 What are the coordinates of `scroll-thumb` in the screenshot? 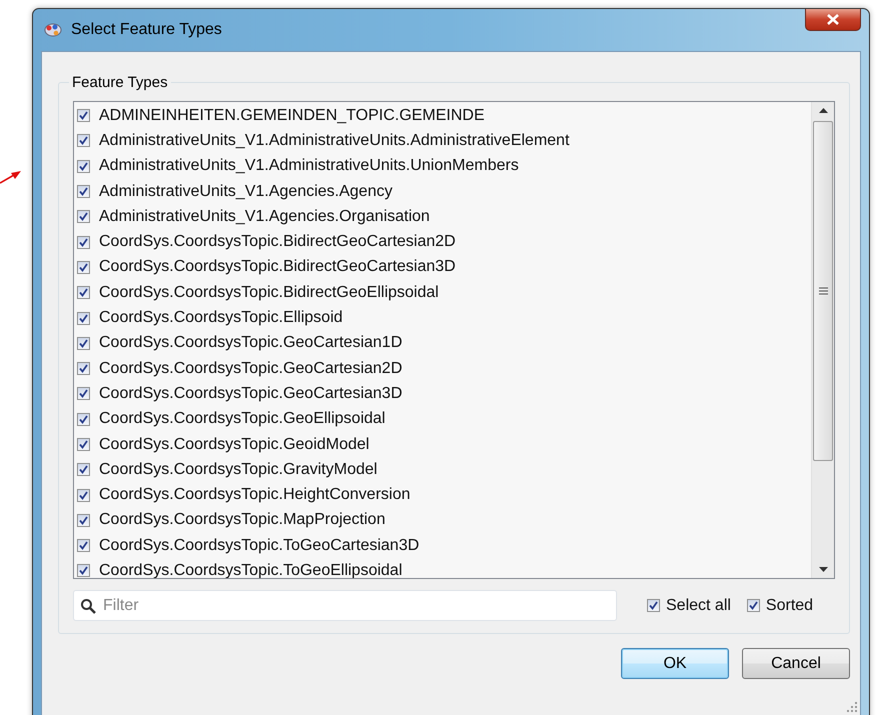 It's located at (823, 291).